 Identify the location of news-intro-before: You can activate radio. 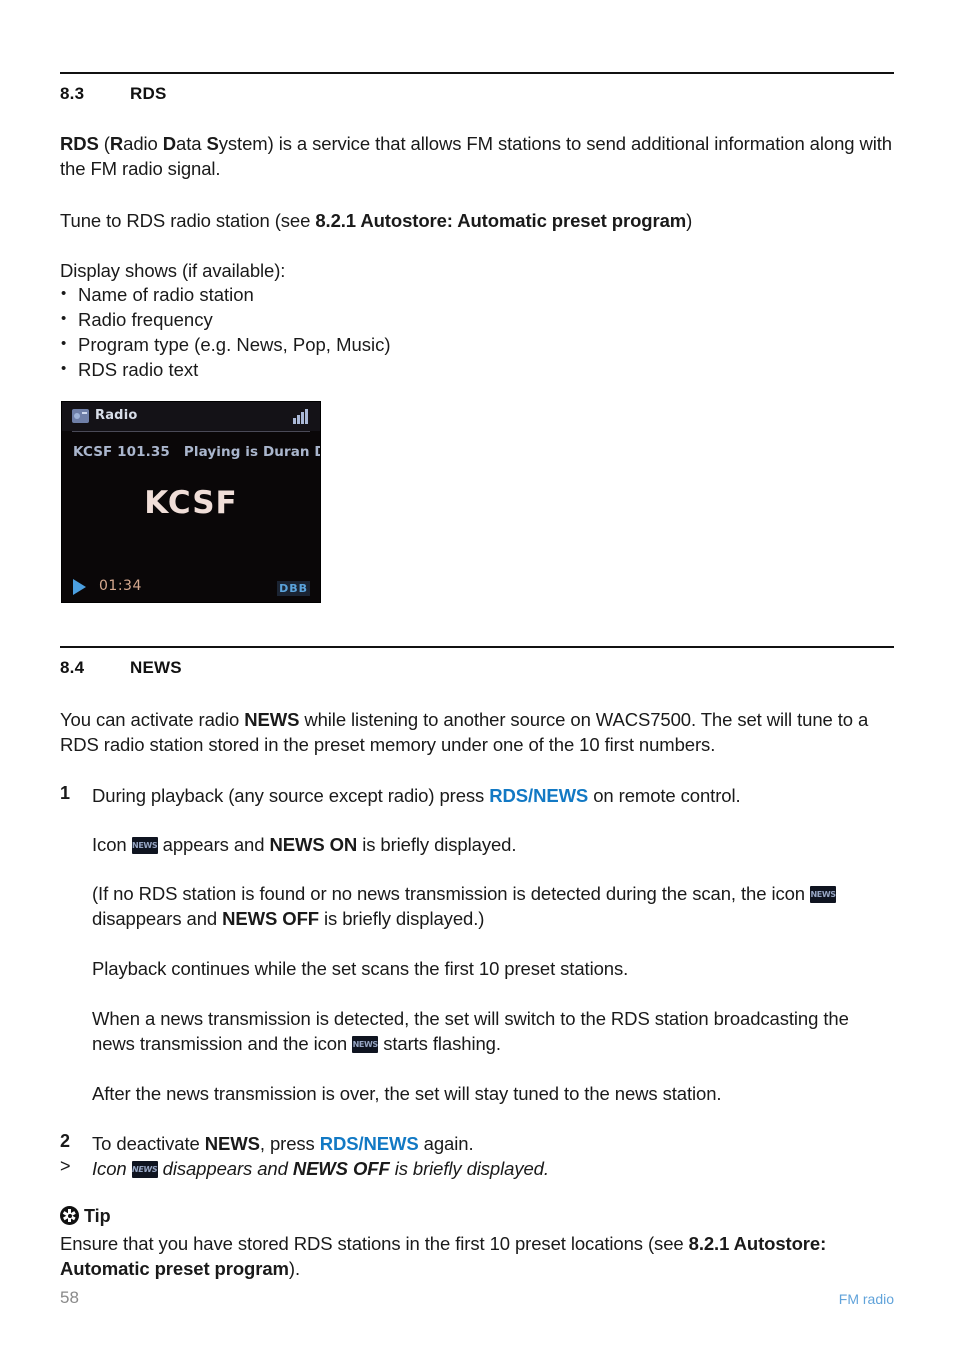
(152, 719).